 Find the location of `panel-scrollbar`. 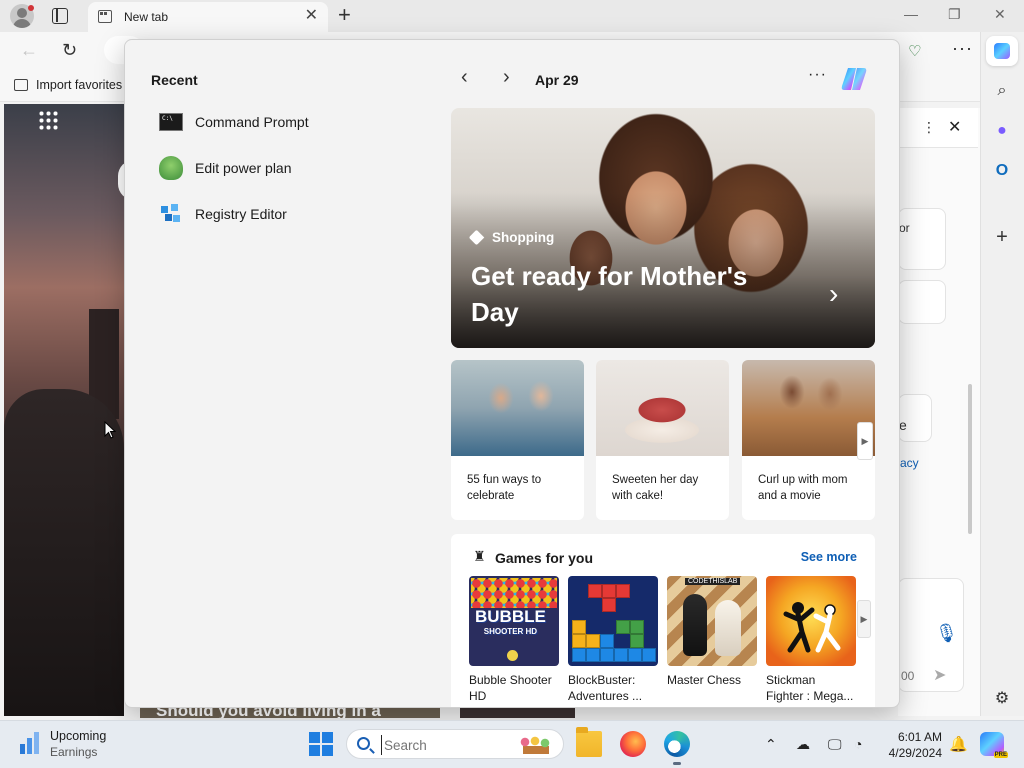

panel-scrollbar is located at coordinates (970, 459).